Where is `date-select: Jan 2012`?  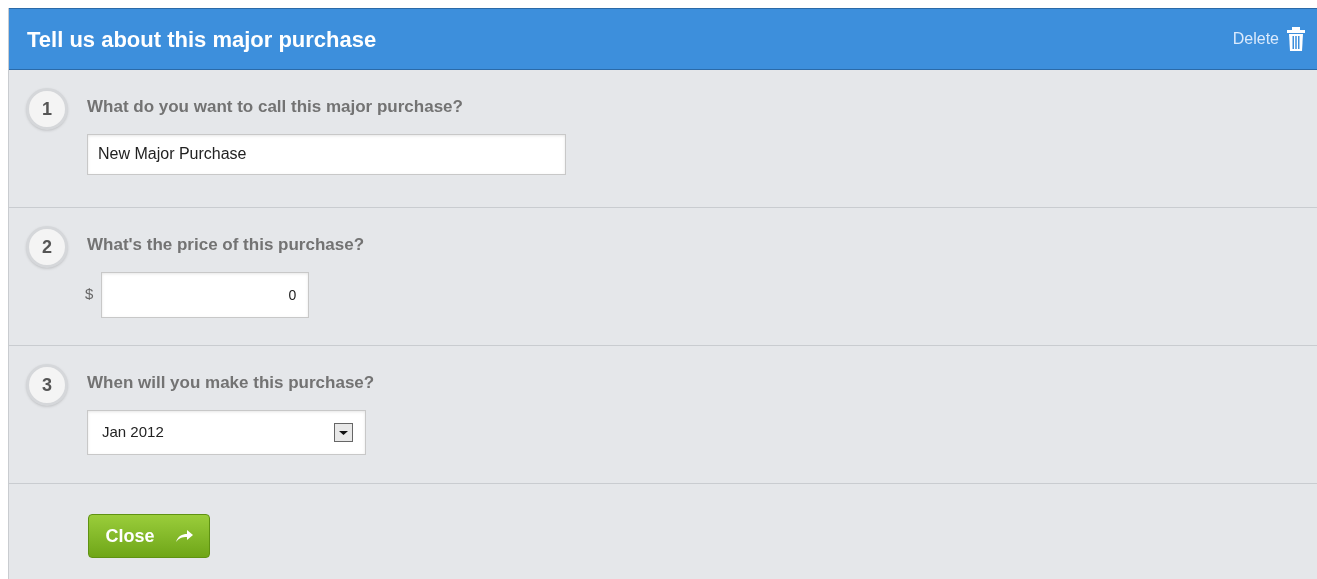
date-select: Jan 2012 is located at coordinates (226, 432).